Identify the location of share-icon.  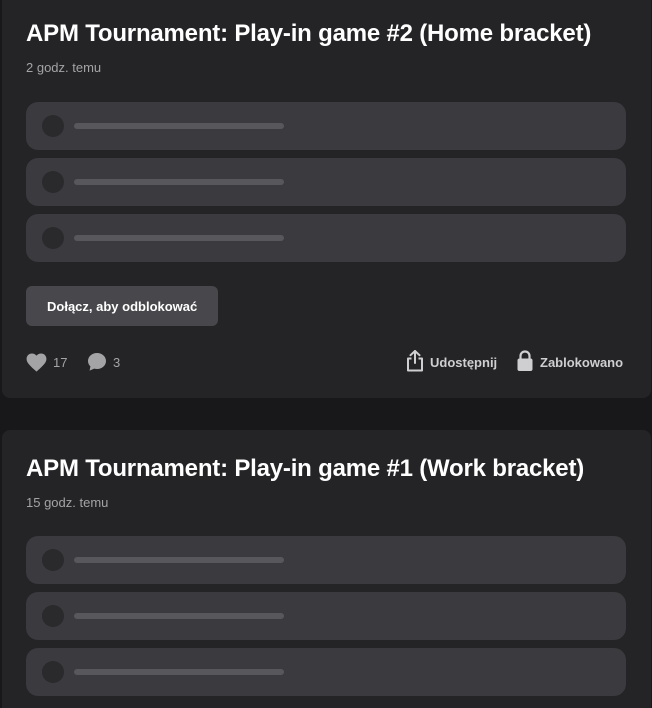
(415, 362).